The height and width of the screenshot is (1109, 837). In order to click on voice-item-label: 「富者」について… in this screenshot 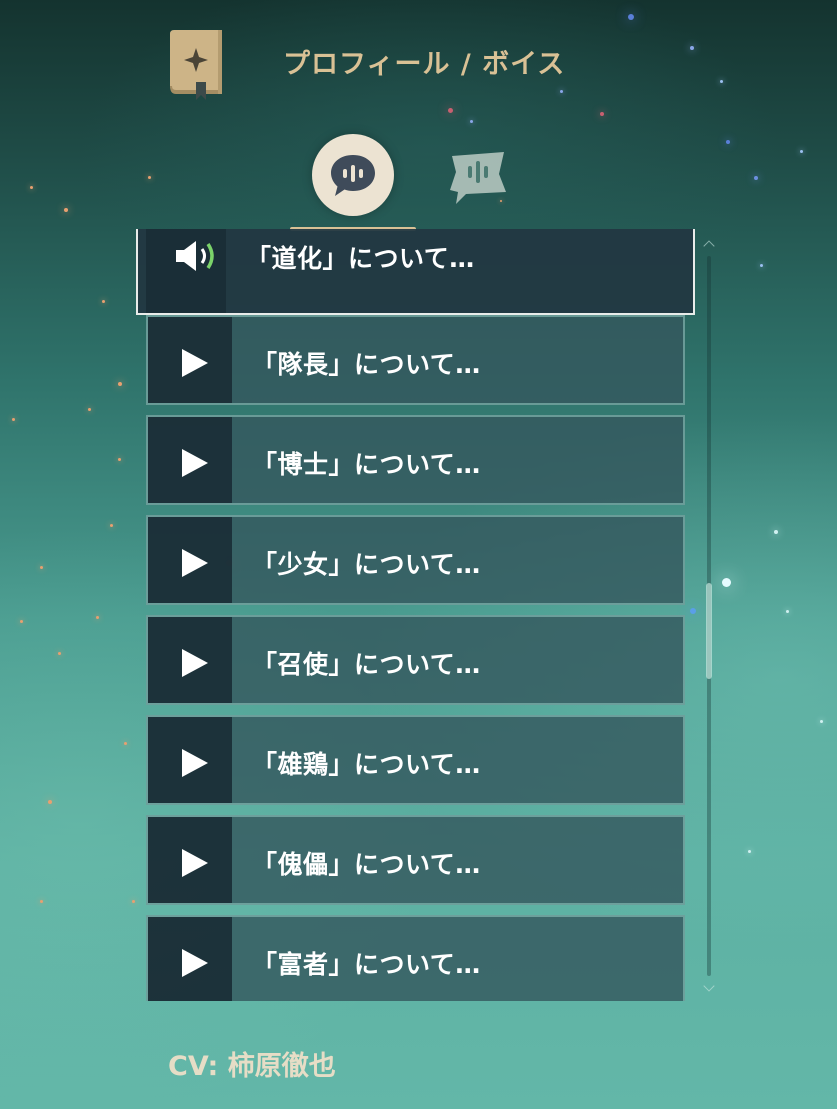, I will do `click(366, 964)`.